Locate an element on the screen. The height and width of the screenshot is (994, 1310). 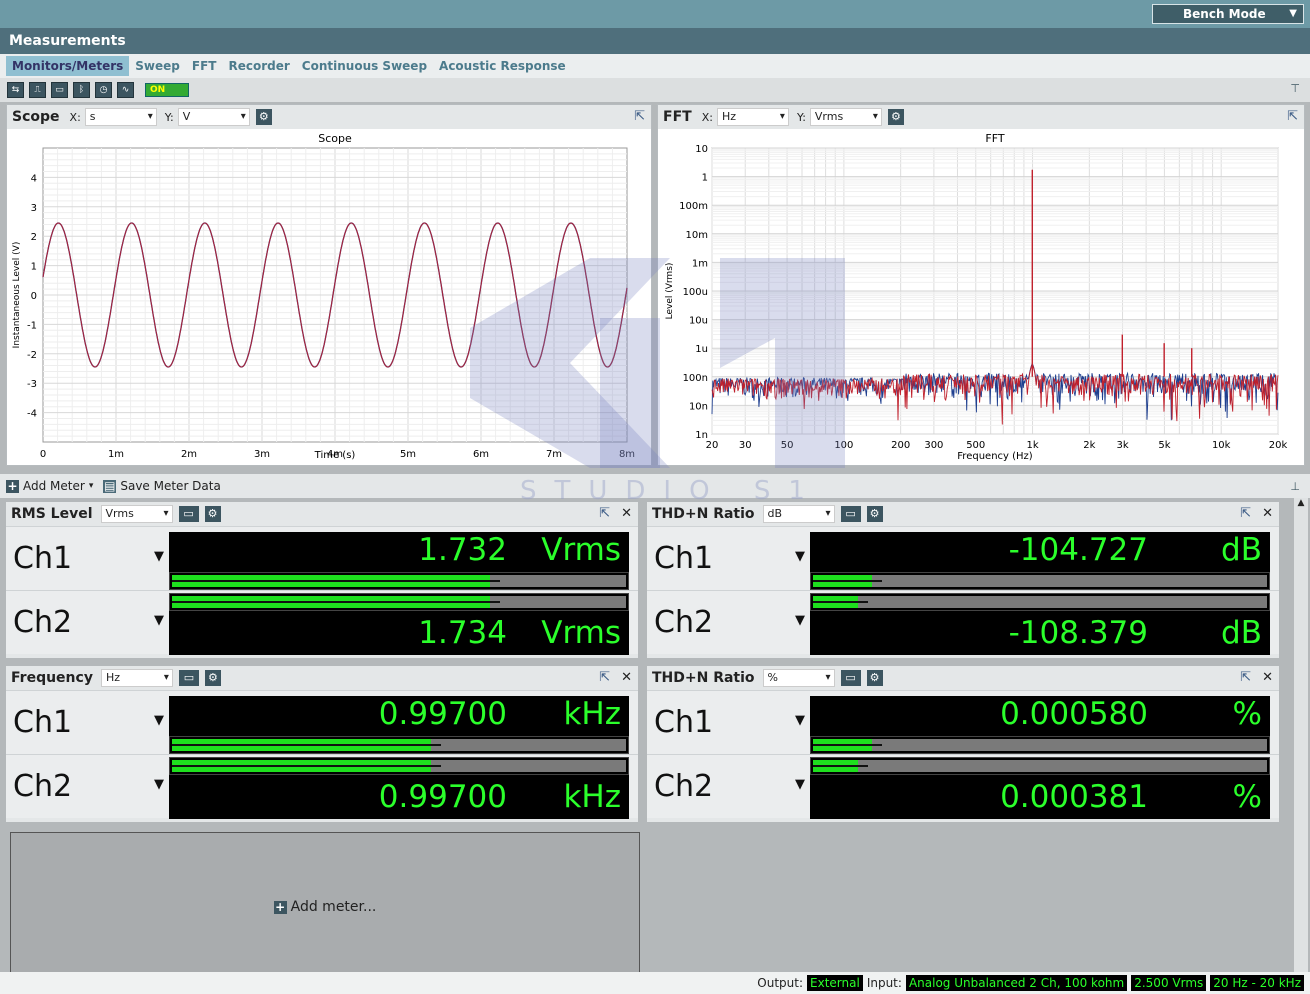
chevron-down-icon: ▾ is located at coordinates (91, 486).